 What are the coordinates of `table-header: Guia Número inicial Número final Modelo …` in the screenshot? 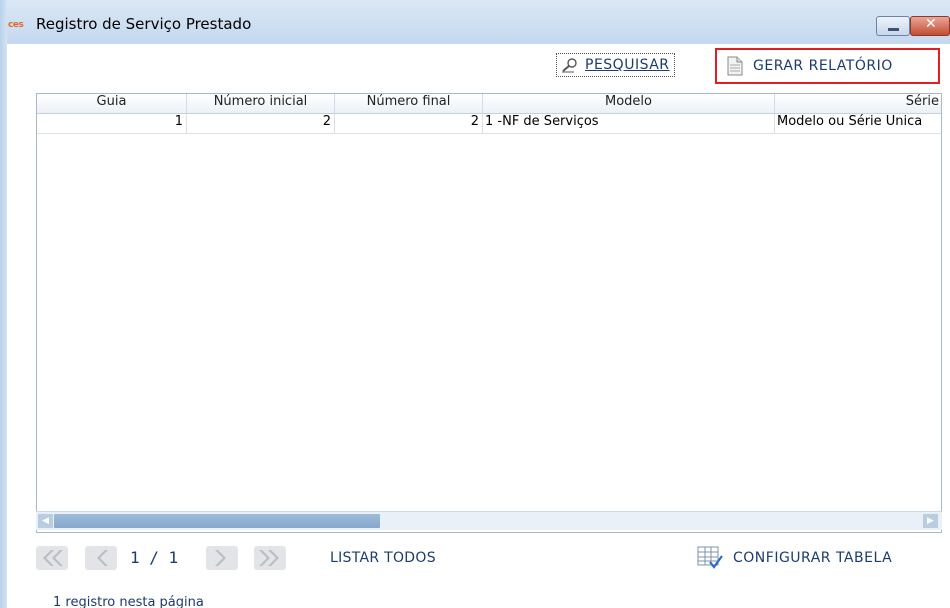 It's located at (489, 104).